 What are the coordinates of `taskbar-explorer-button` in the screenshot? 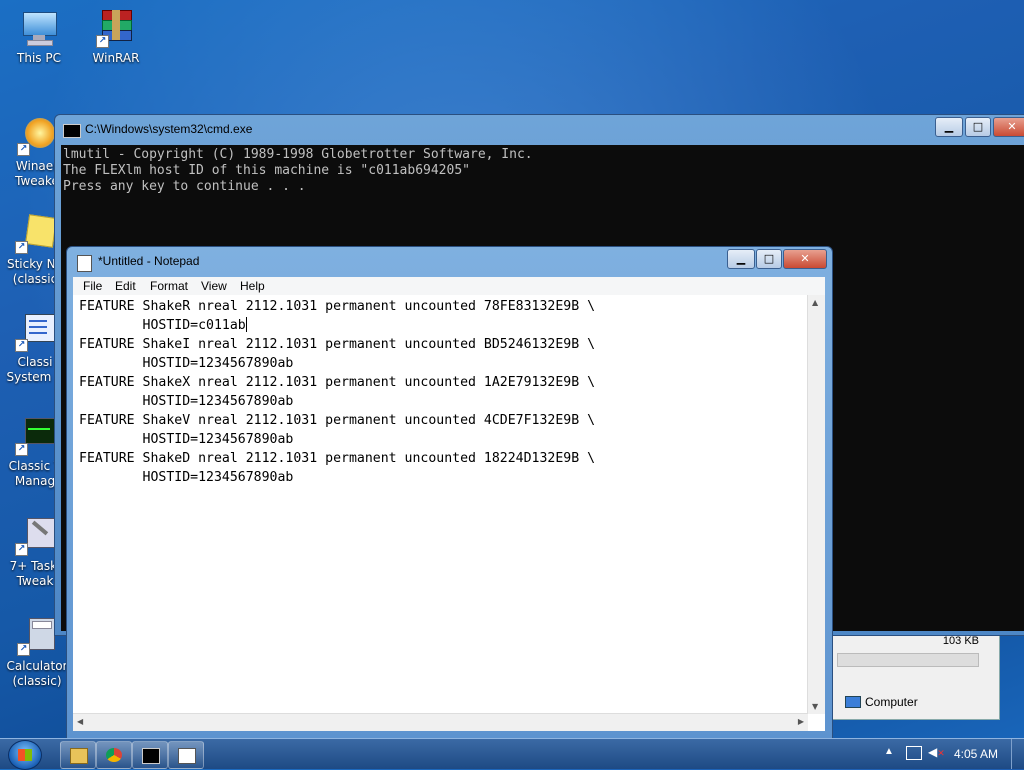 It's located at (78, 755).